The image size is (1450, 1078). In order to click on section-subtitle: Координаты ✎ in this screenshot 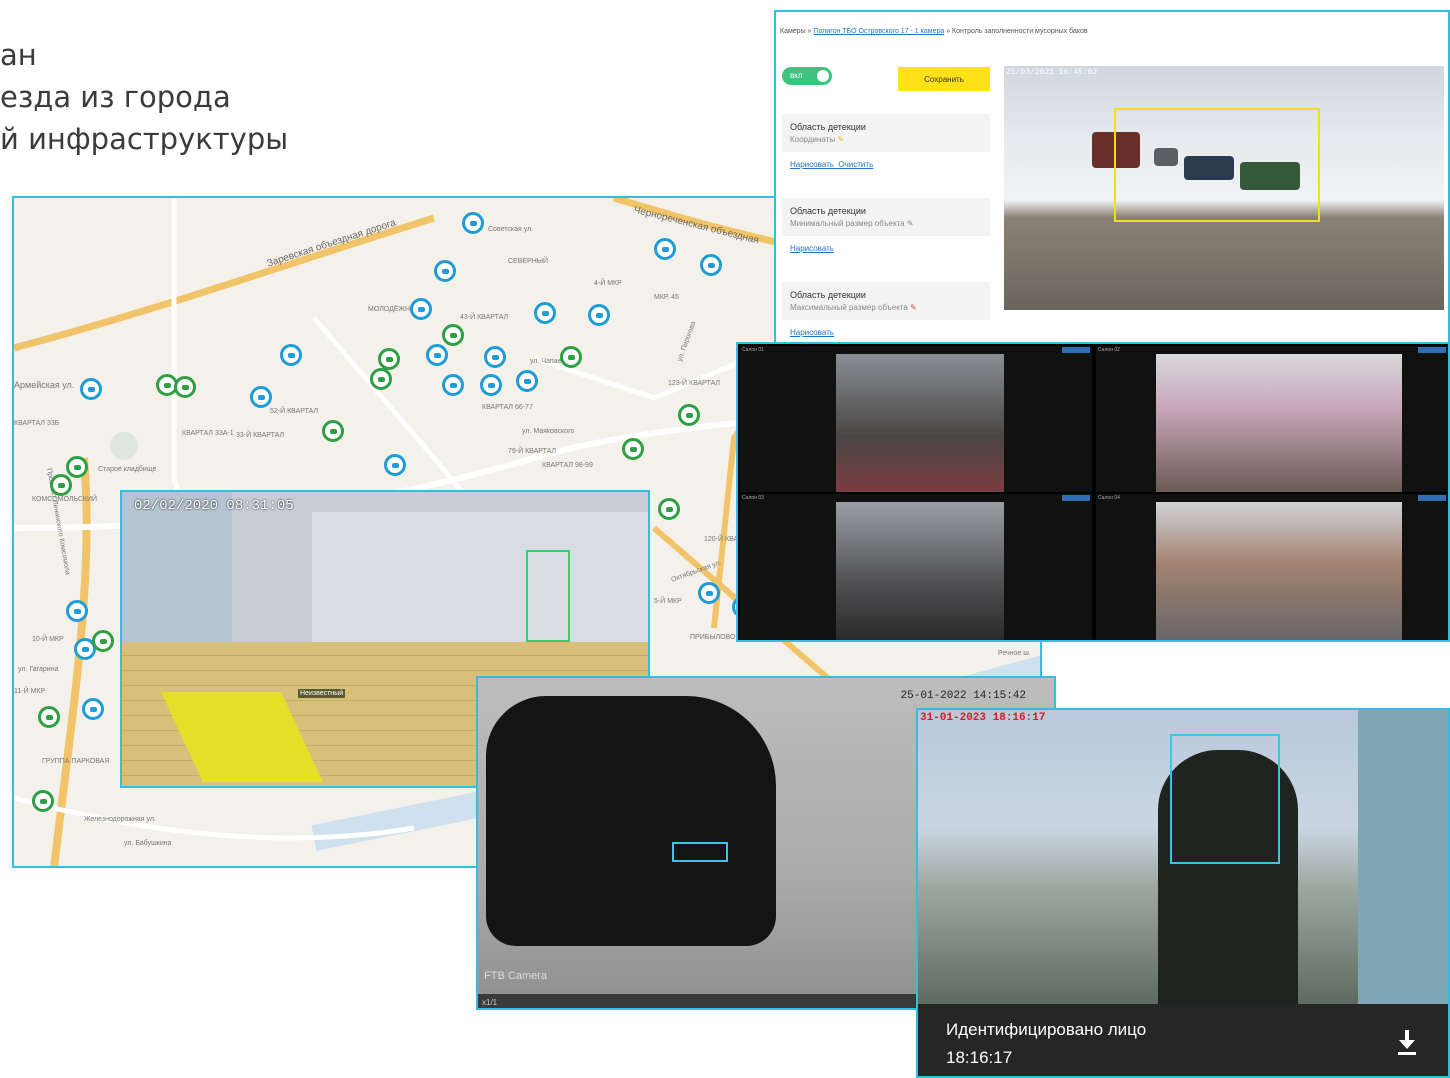, I will do `click(817, 139)`.